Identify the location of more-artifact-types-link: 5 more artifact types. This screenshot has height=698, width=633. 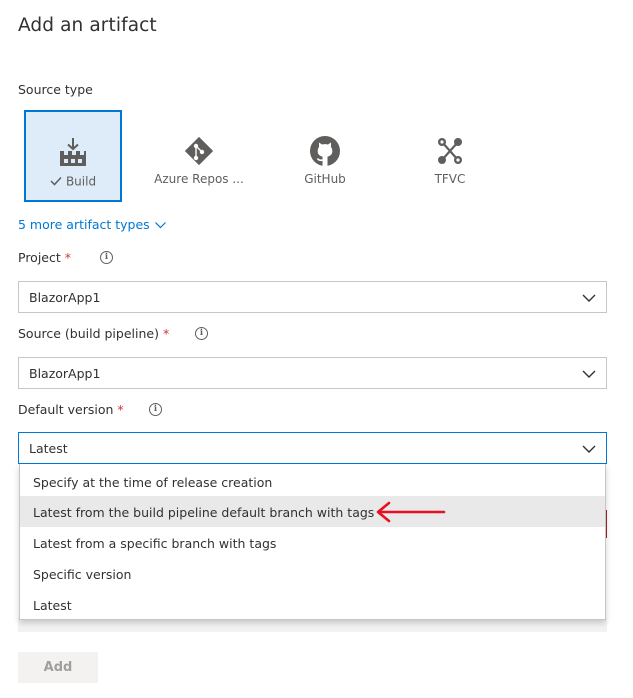
(92, 224).